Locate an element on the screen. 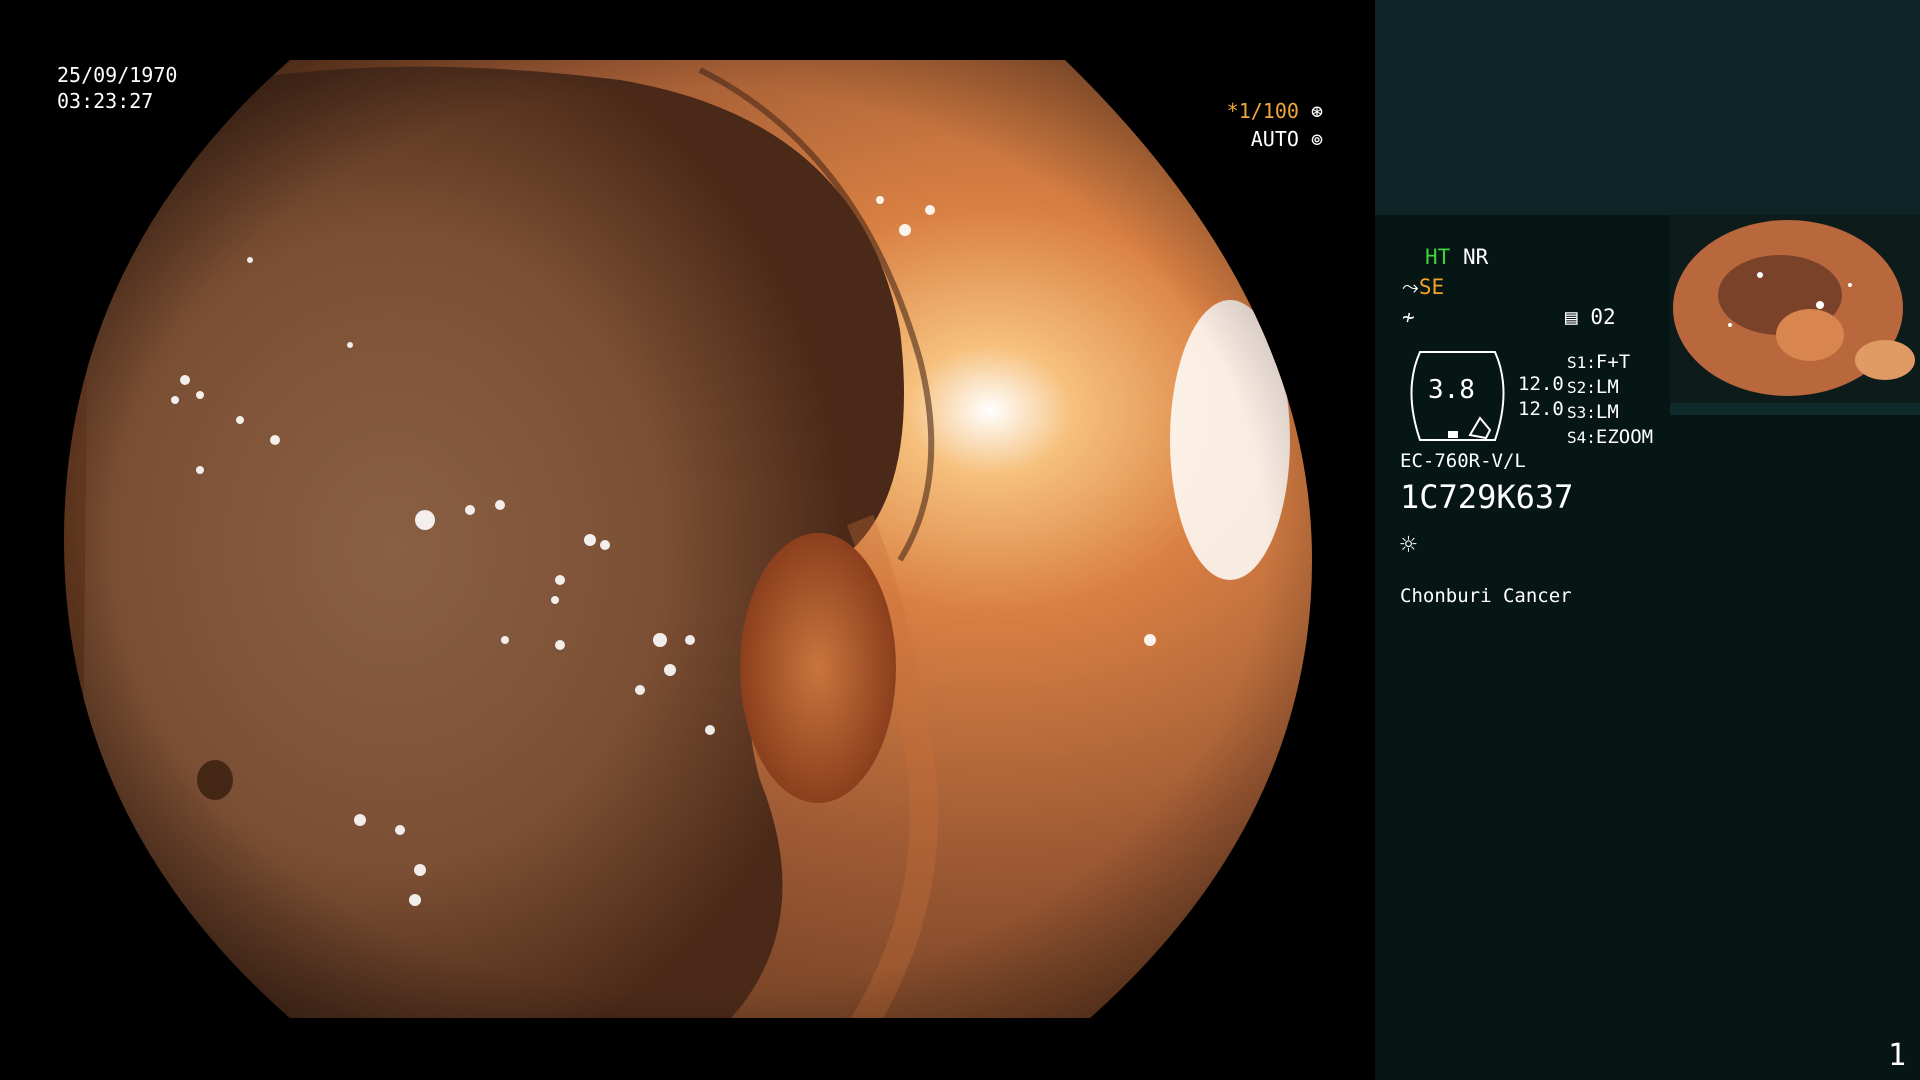 This screenshot has height=1080, width=1920. scope-serial: 1C729K637 is located at coordinates (1487, 497).